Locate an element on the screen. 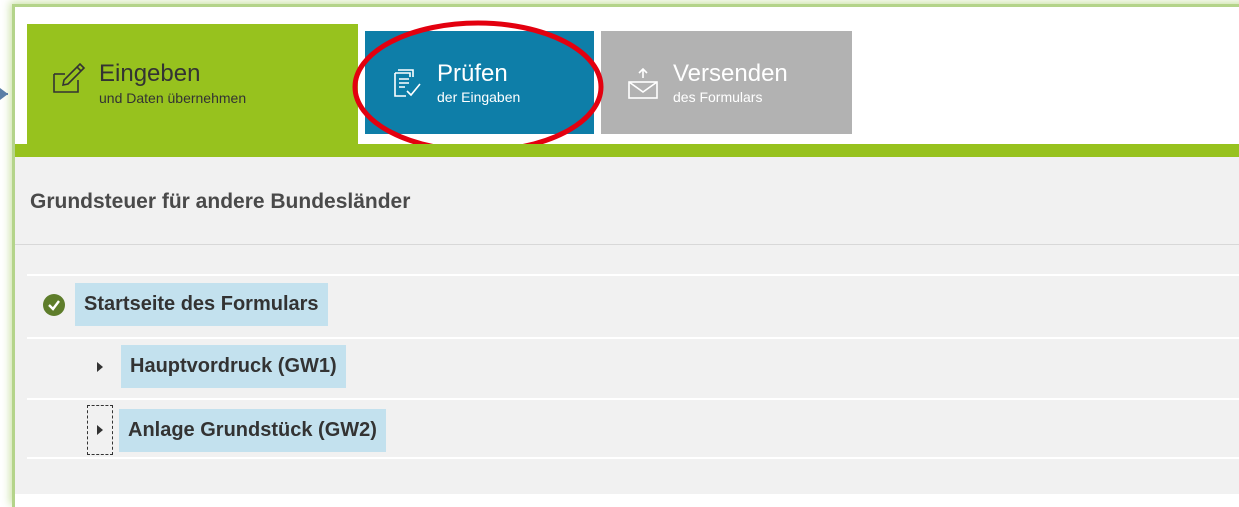  tab-pruefen: Prüfen der Eingaben is located at coordinates (479, 82).